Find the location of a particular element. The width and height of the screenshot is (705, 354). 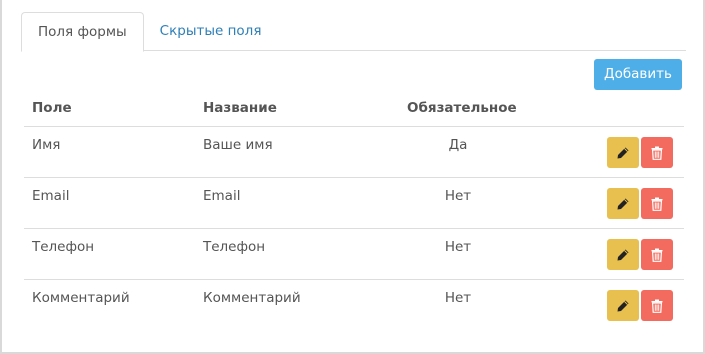

cell-name: Телефон is located at coordinates (234, 247).